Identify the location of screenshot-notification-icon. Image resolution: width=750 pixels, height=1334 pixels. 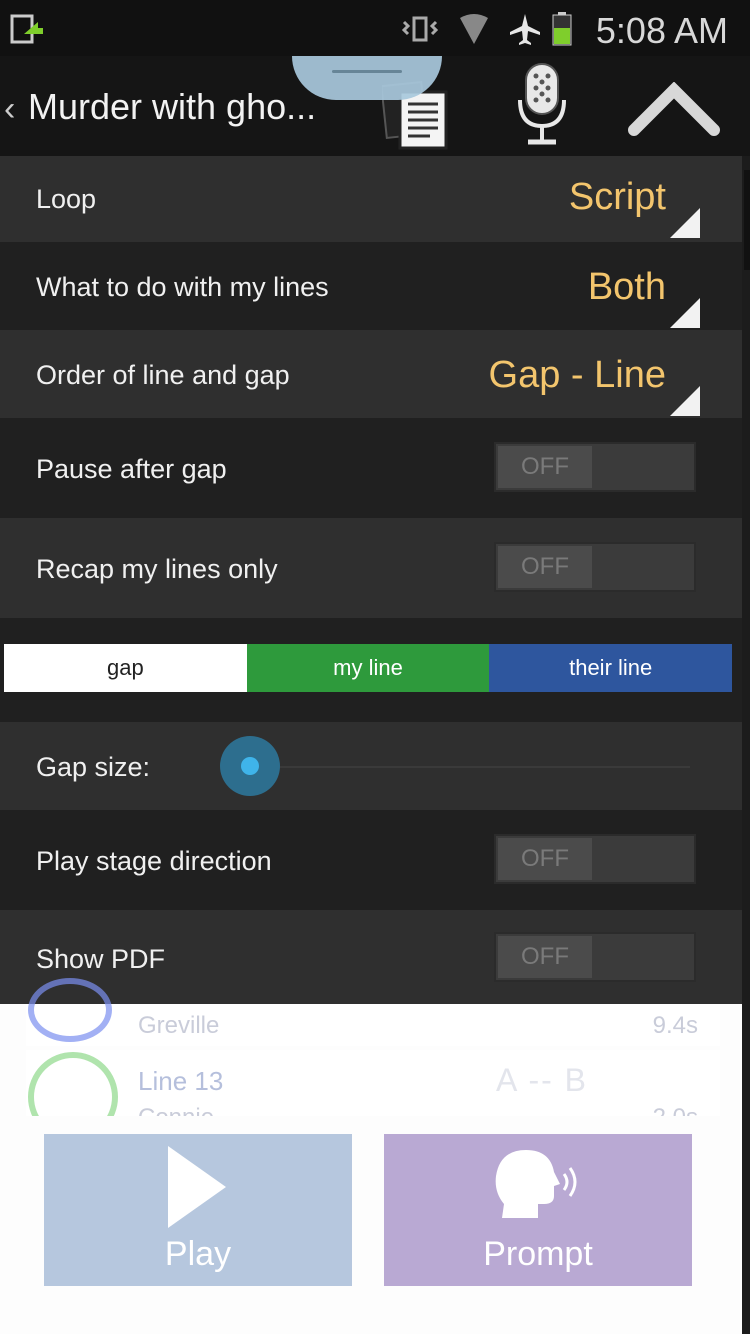
(26, 29).